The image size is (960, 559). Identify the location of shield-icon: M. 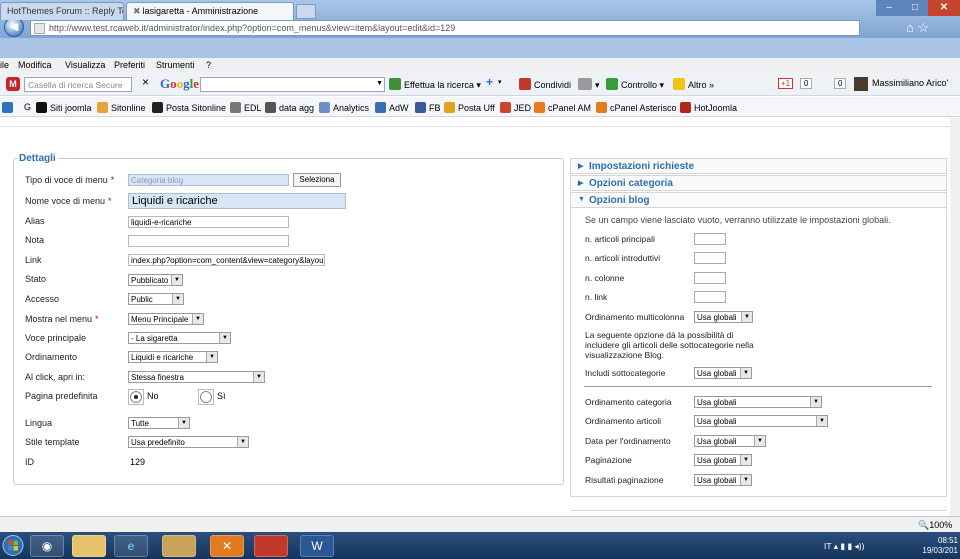
(13, 84).